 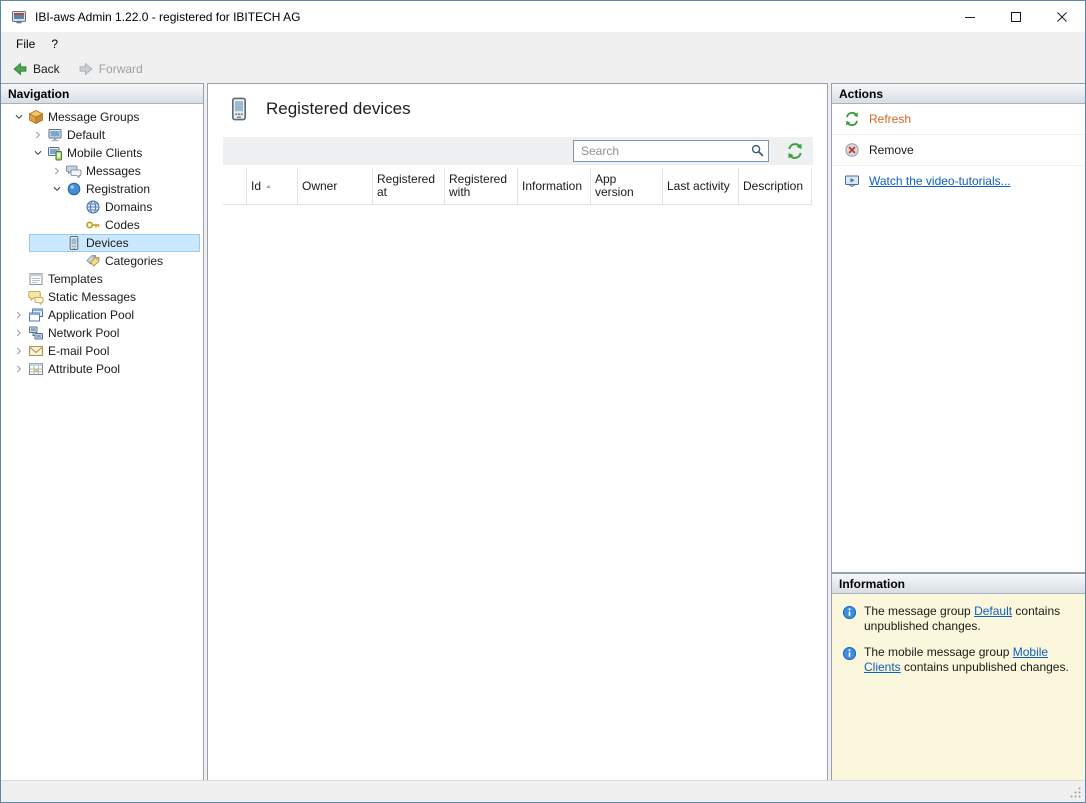 What do you see at coordinates (84, 333) in the screenshot?
I see `tree-item-label: Network Pool` at bounding box center [84, 333].